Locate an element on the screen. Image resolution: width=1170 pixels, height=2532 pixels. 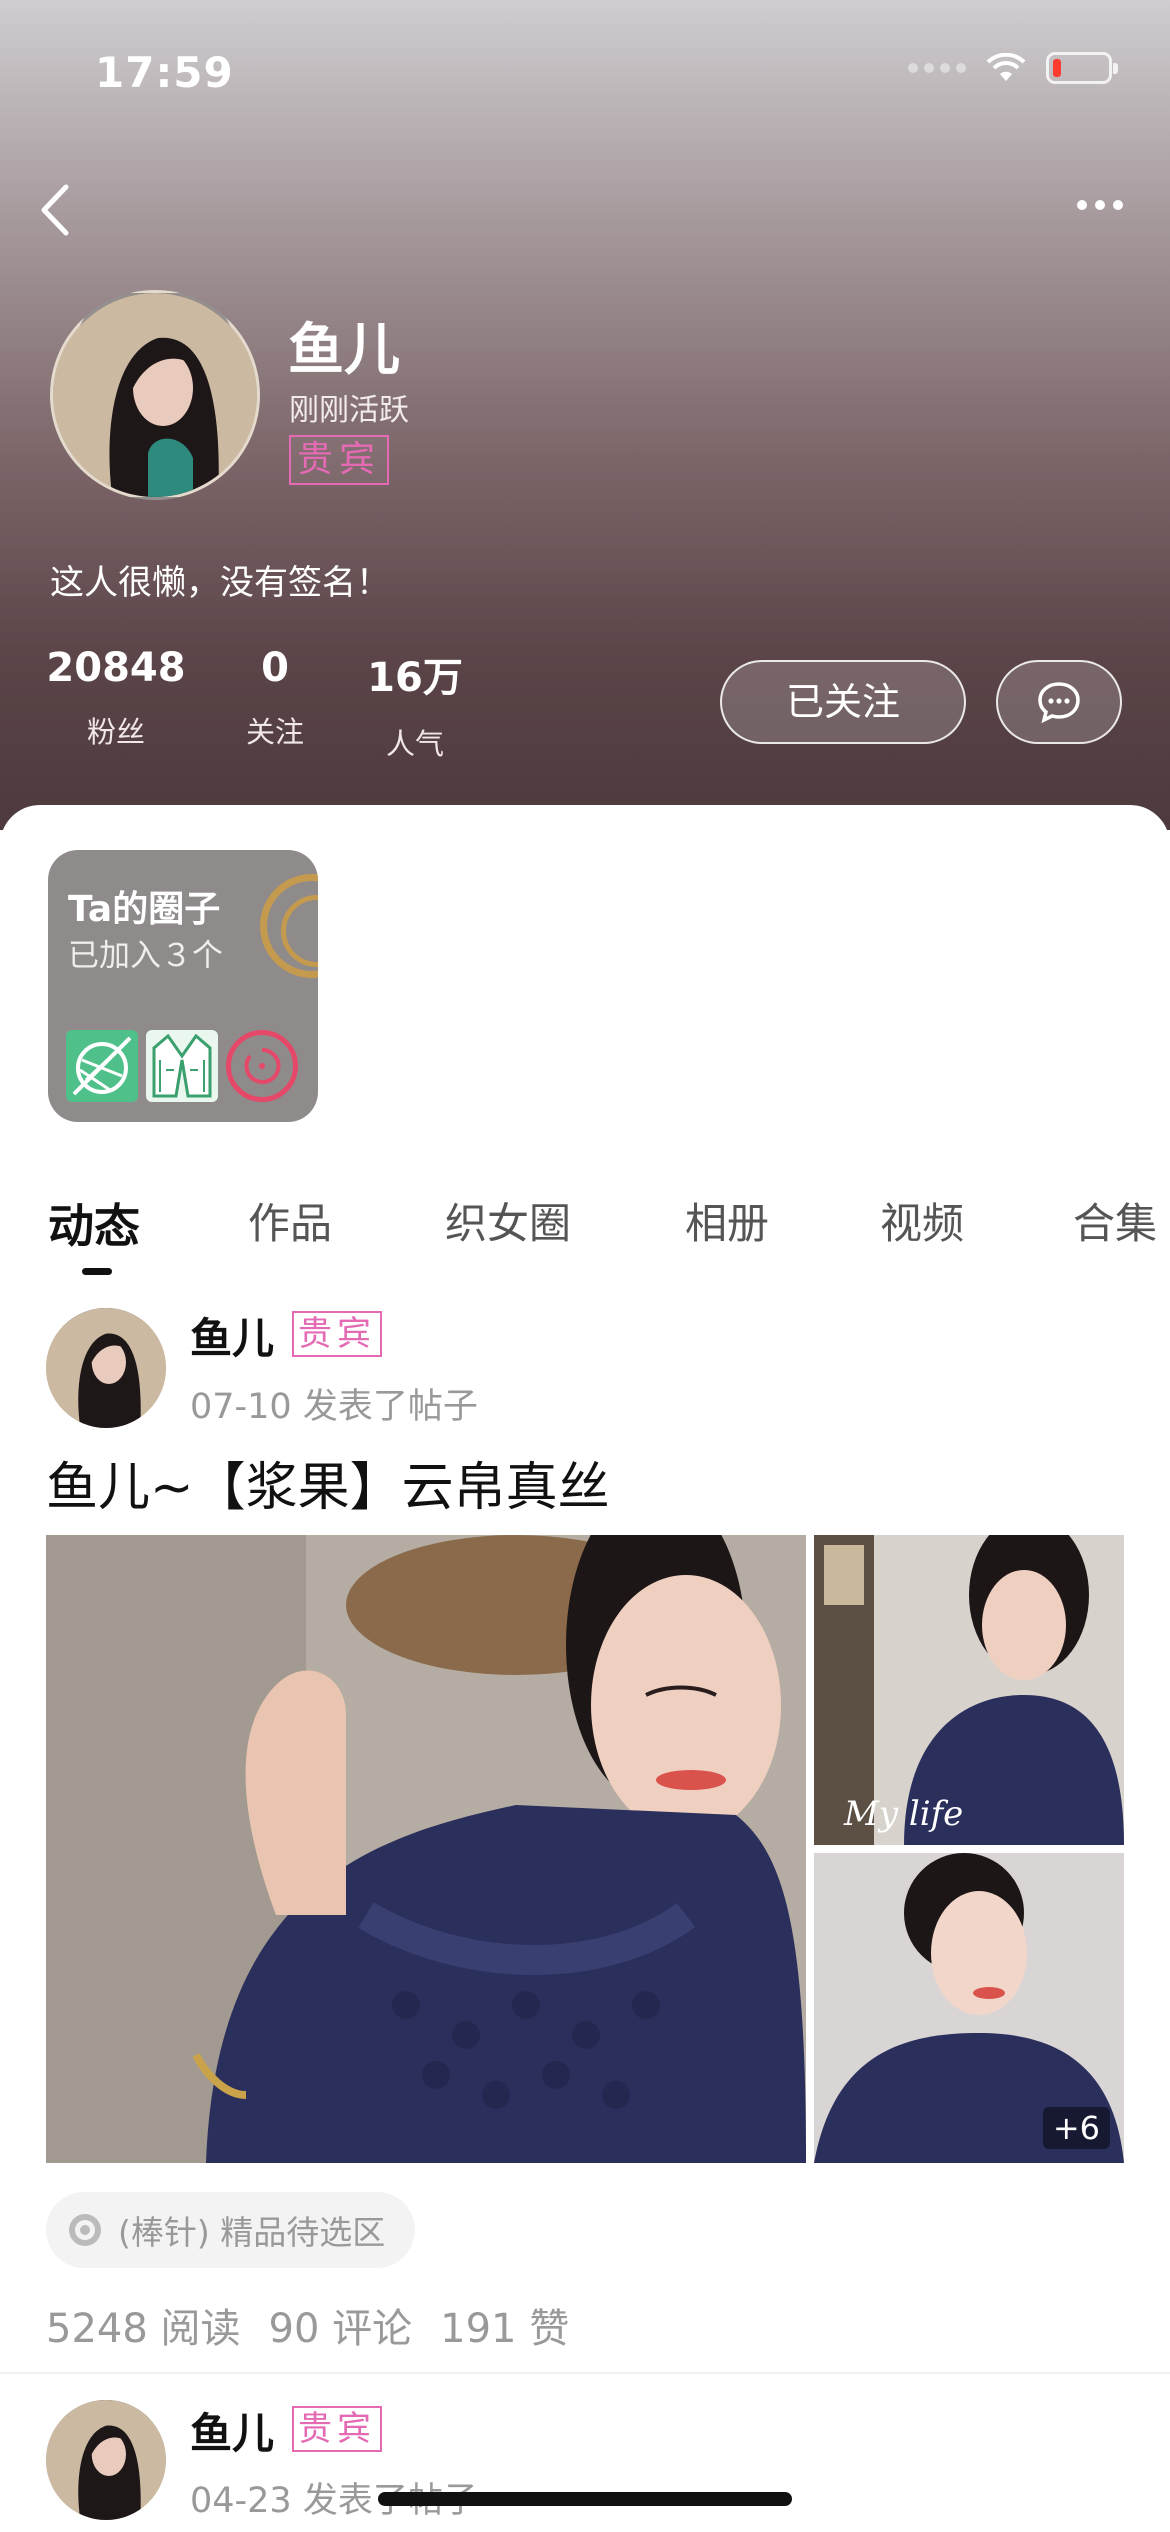
yarn-icon is located at coordinates (102, 1066).